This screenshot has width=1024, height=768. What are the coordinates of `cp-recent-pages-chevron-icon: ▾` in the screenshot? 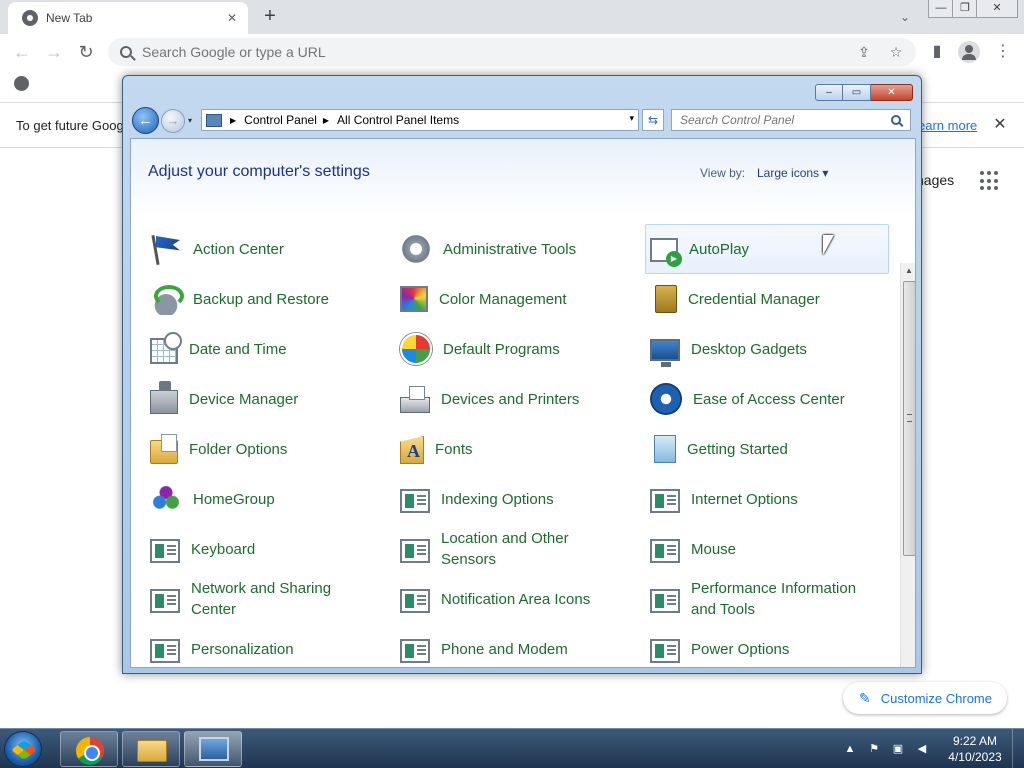 It's located at (193, 121).